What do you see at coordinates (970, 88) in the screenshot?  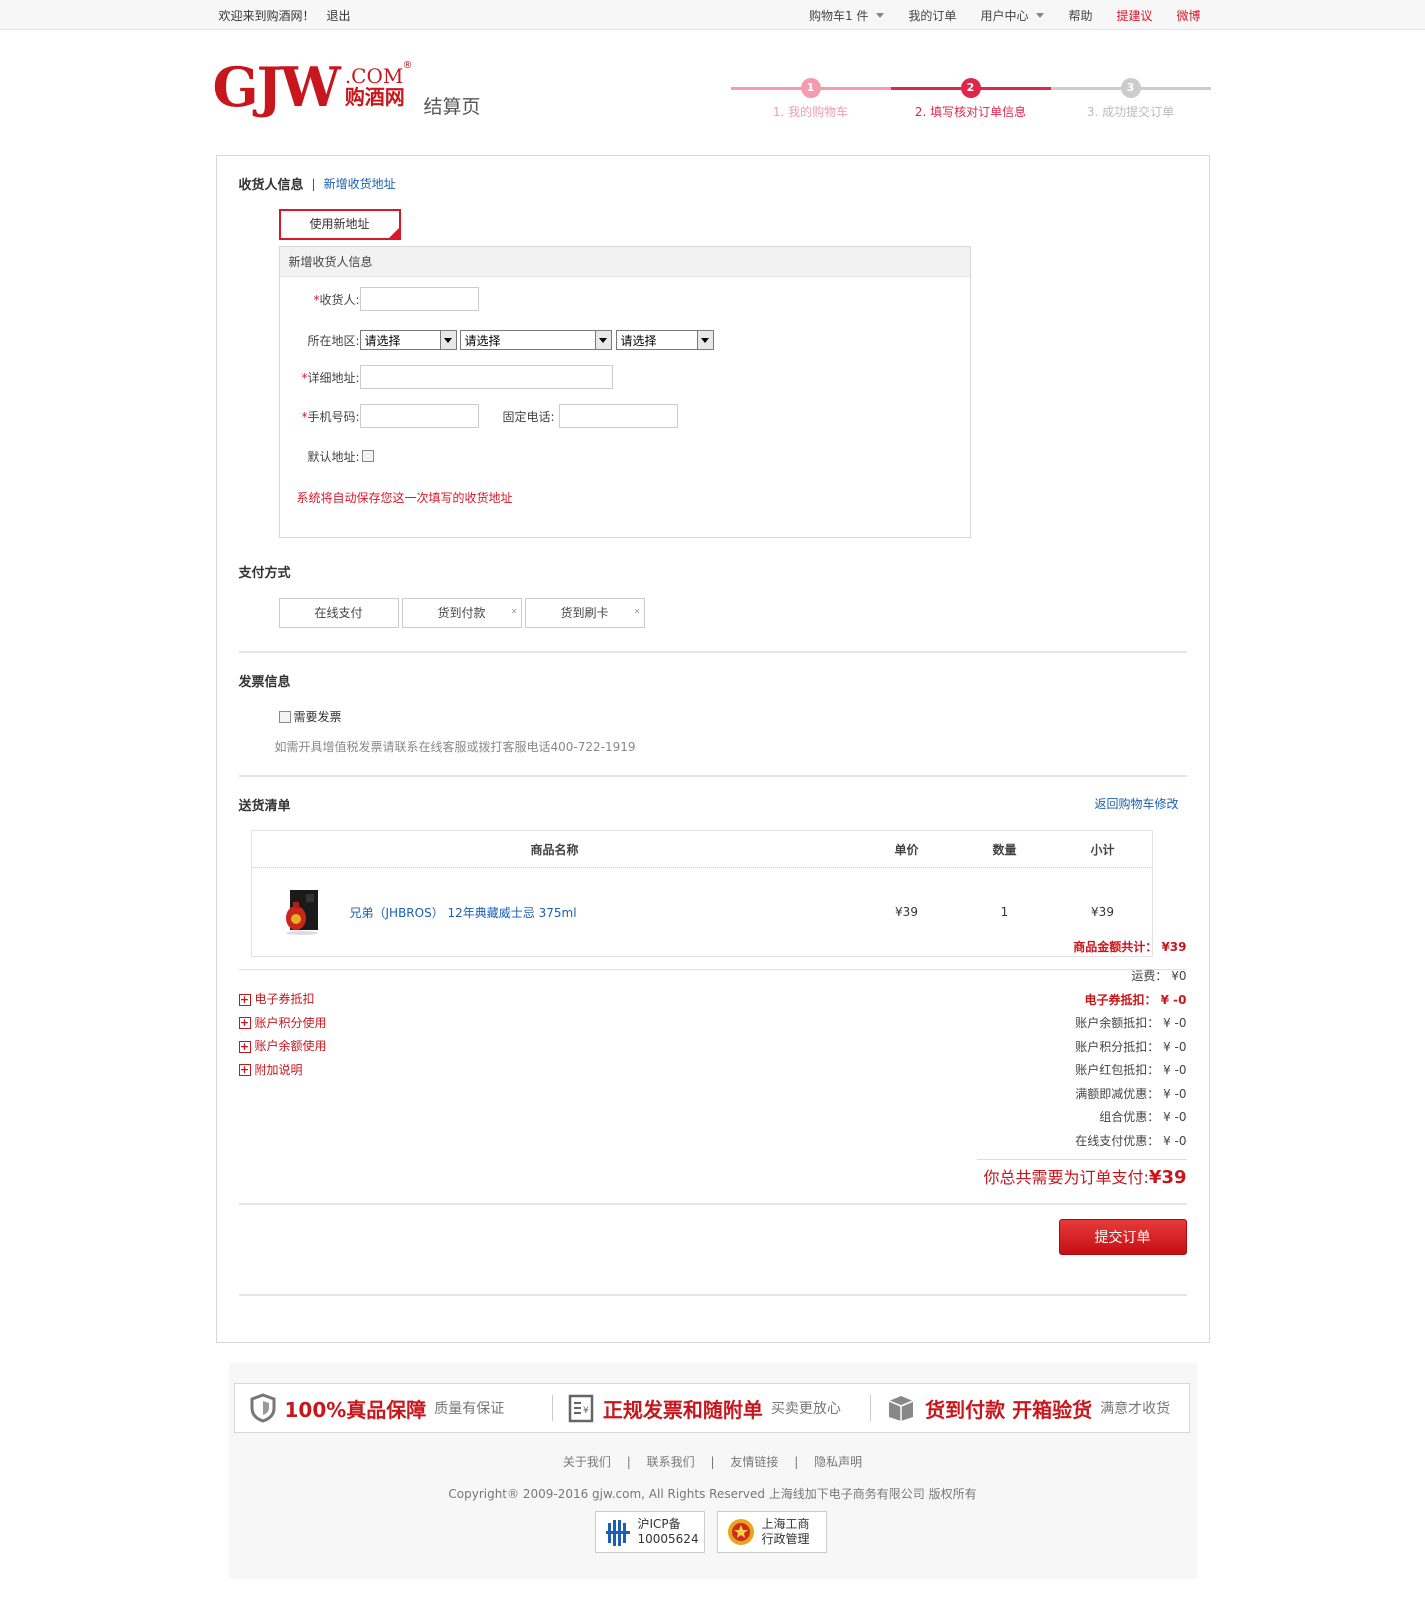 I see `step-2-number: 2` at bounding box center [970, 88].